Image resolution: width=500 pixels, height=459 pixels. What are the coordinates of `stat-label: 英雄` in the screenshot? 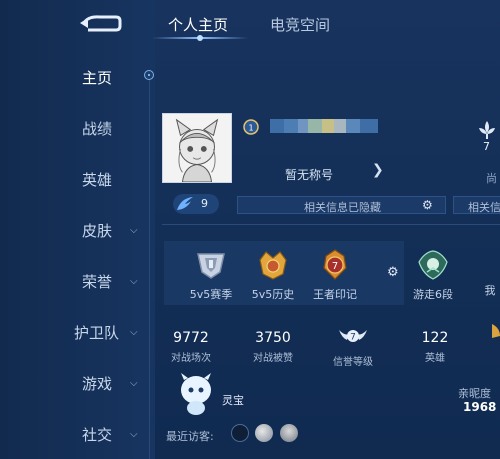 It's located at (435, 358).